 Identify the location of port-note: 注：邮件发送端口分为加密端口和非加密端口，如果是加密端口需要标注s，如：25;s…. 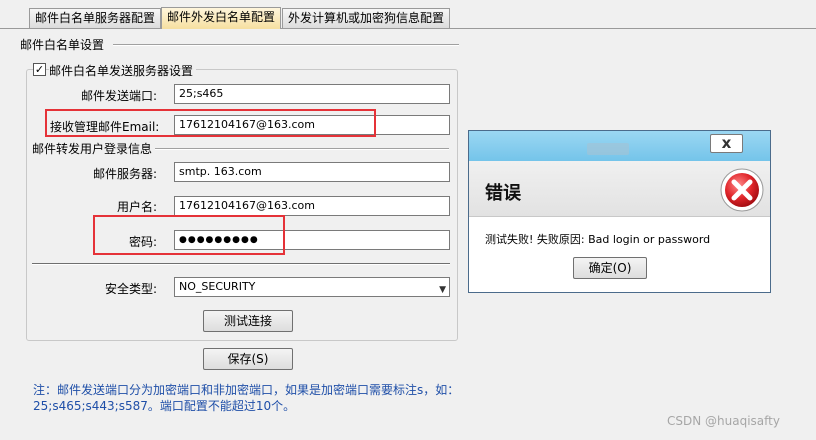
(246, 398).